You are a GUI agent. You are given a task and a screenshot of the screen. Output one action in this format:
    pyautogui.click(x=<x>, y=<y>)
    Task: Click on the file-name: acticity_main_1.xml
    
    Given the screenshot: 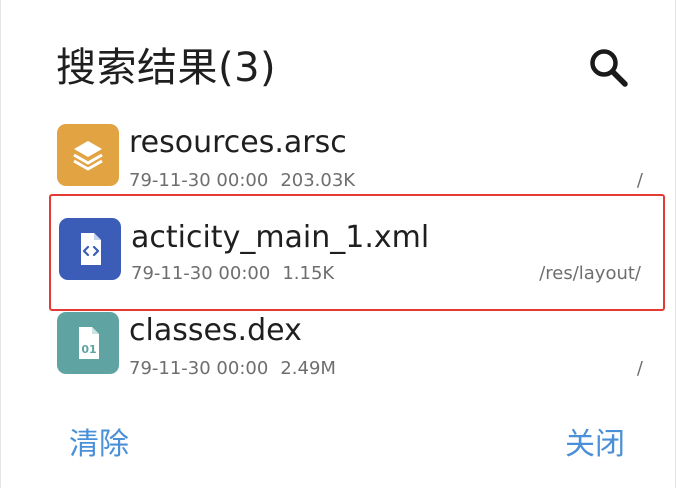 What is the action you would take?
    pyautogui.click(x=280, y=237)
    